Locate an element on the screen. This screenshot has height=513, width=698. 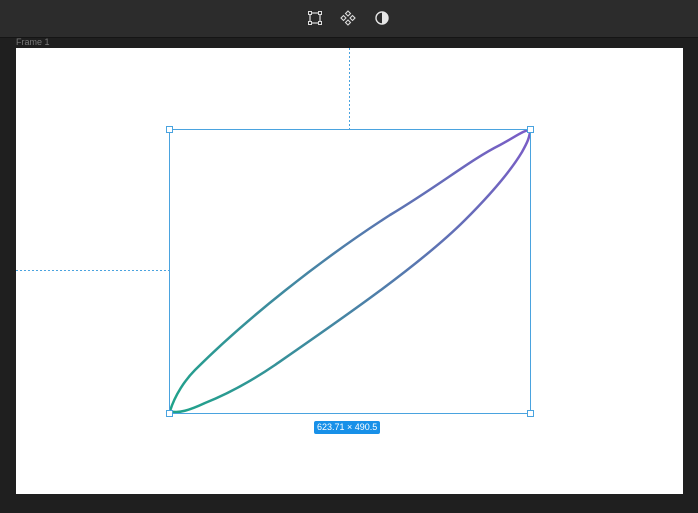
dimensions-badge: 623.71 × 490.5 is located at coordinates (347, 427).